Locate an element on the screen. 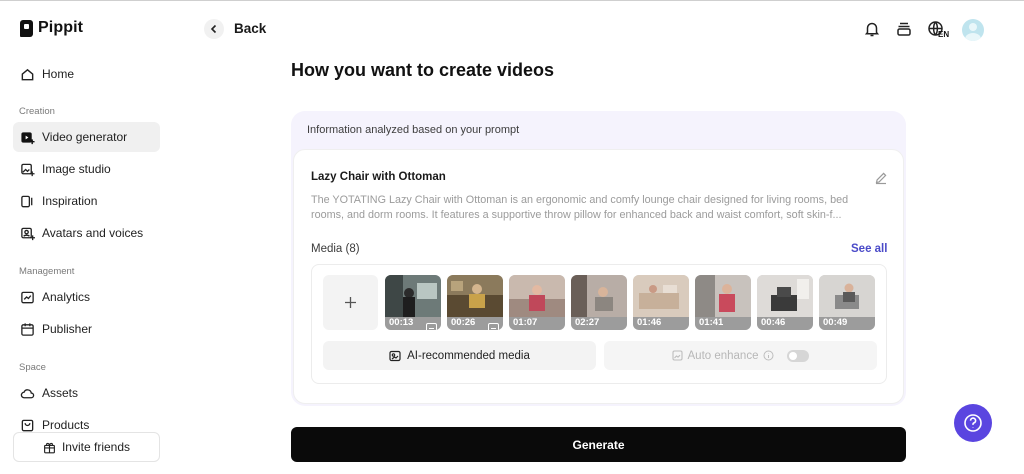 This screenshot has width=1024, height=474. media-thumbnail: 01:46 is located at coordinates (661, 302).